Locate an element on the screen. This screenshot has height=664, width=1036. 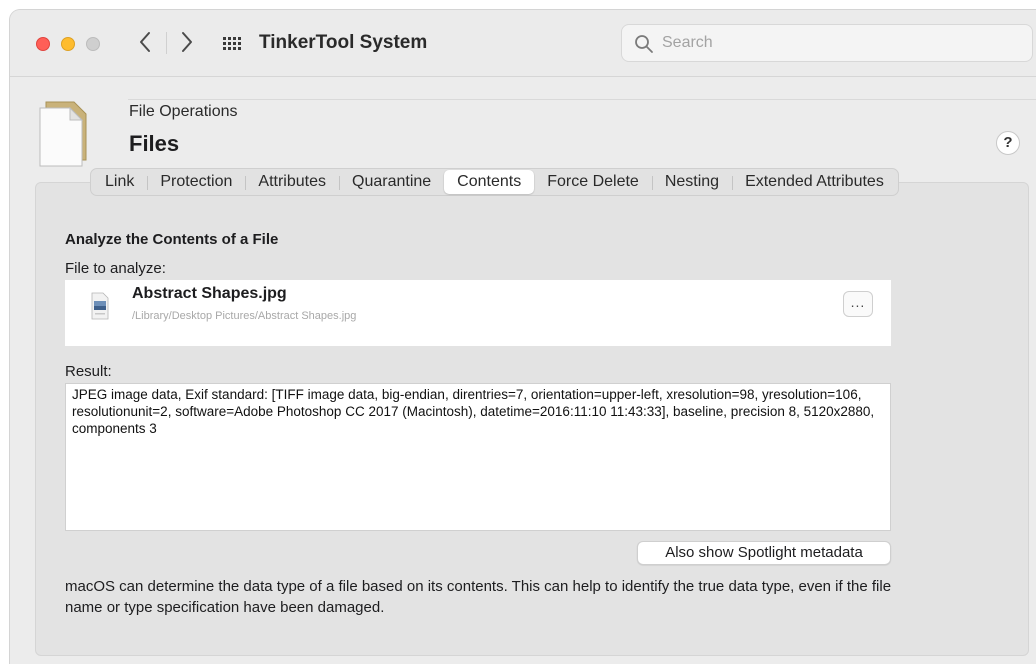
jpeg-file-icon is located at coordinates (100, 306).